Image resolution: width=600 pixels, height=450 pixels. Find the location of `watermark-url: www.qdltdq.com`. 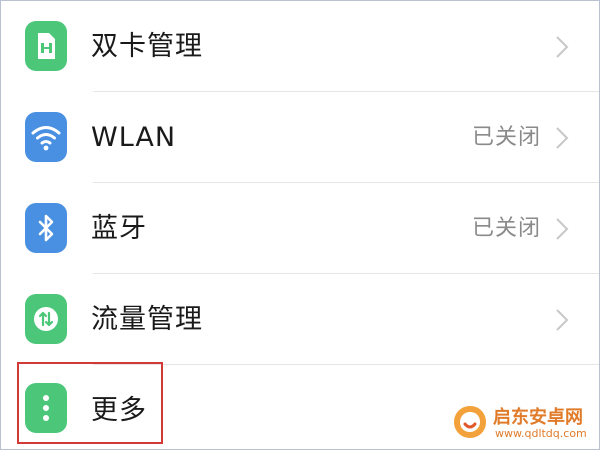

watermark-url: www.qdltdq.com is located at coordinates (541, 433).